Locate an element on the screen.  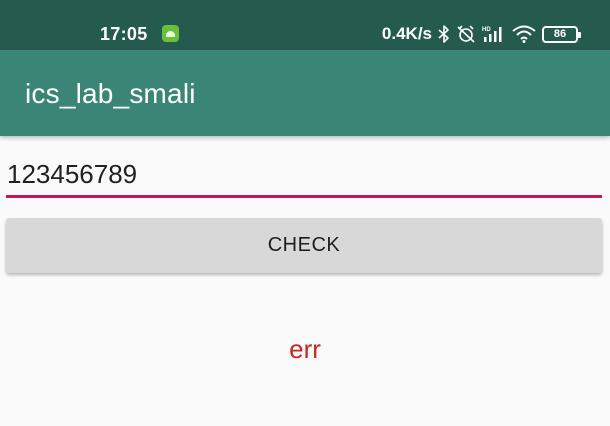
input-underline is located at coordinates (304, 196).